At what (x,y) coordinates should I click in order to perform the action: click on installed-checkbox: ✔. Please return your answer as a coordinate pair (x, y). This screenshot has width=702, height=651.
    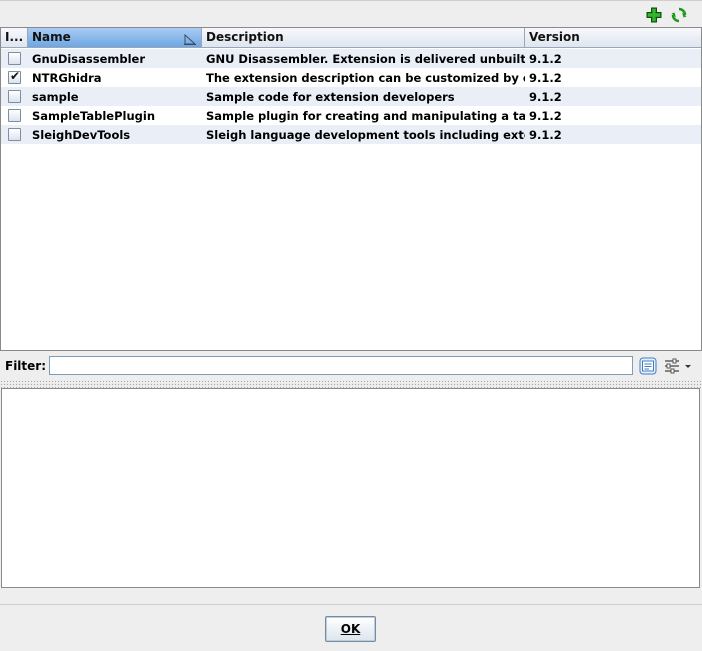
    Looking at the image, I should click on (14, 77).